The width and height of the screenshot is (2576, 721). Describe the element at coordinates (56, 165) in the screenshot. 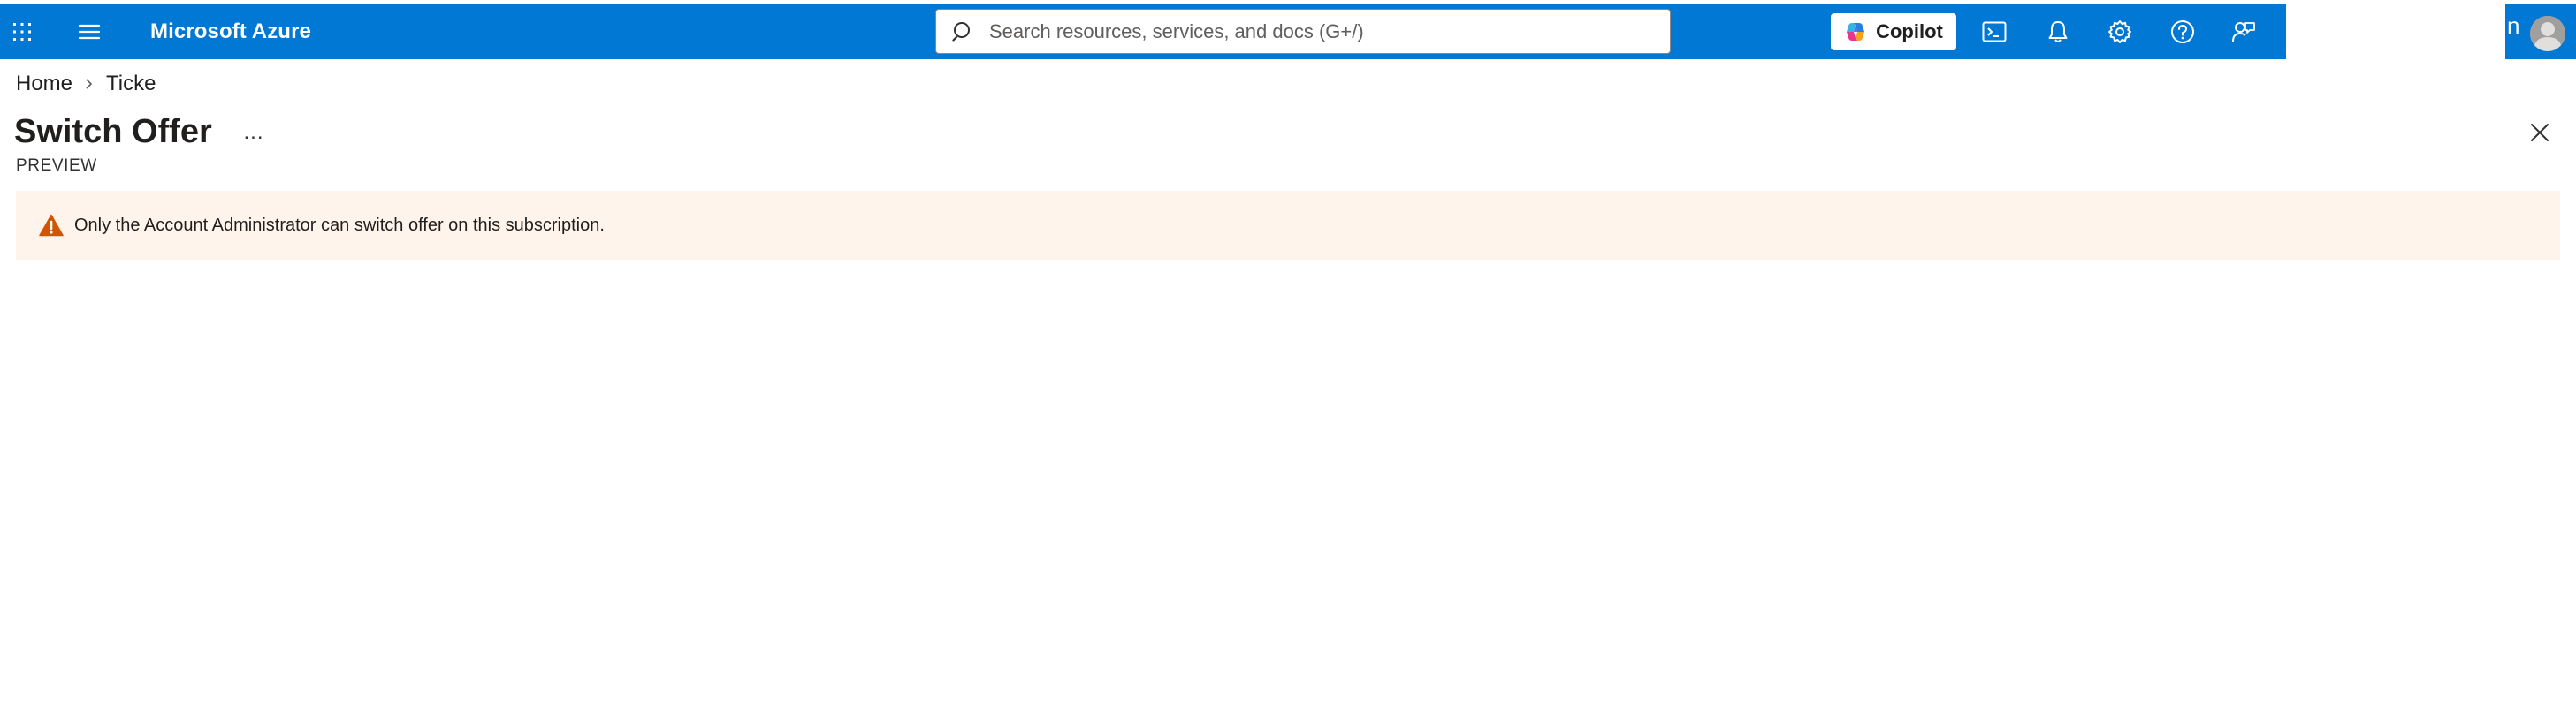

I see `page-subtitle: PREVIEW` at that location.